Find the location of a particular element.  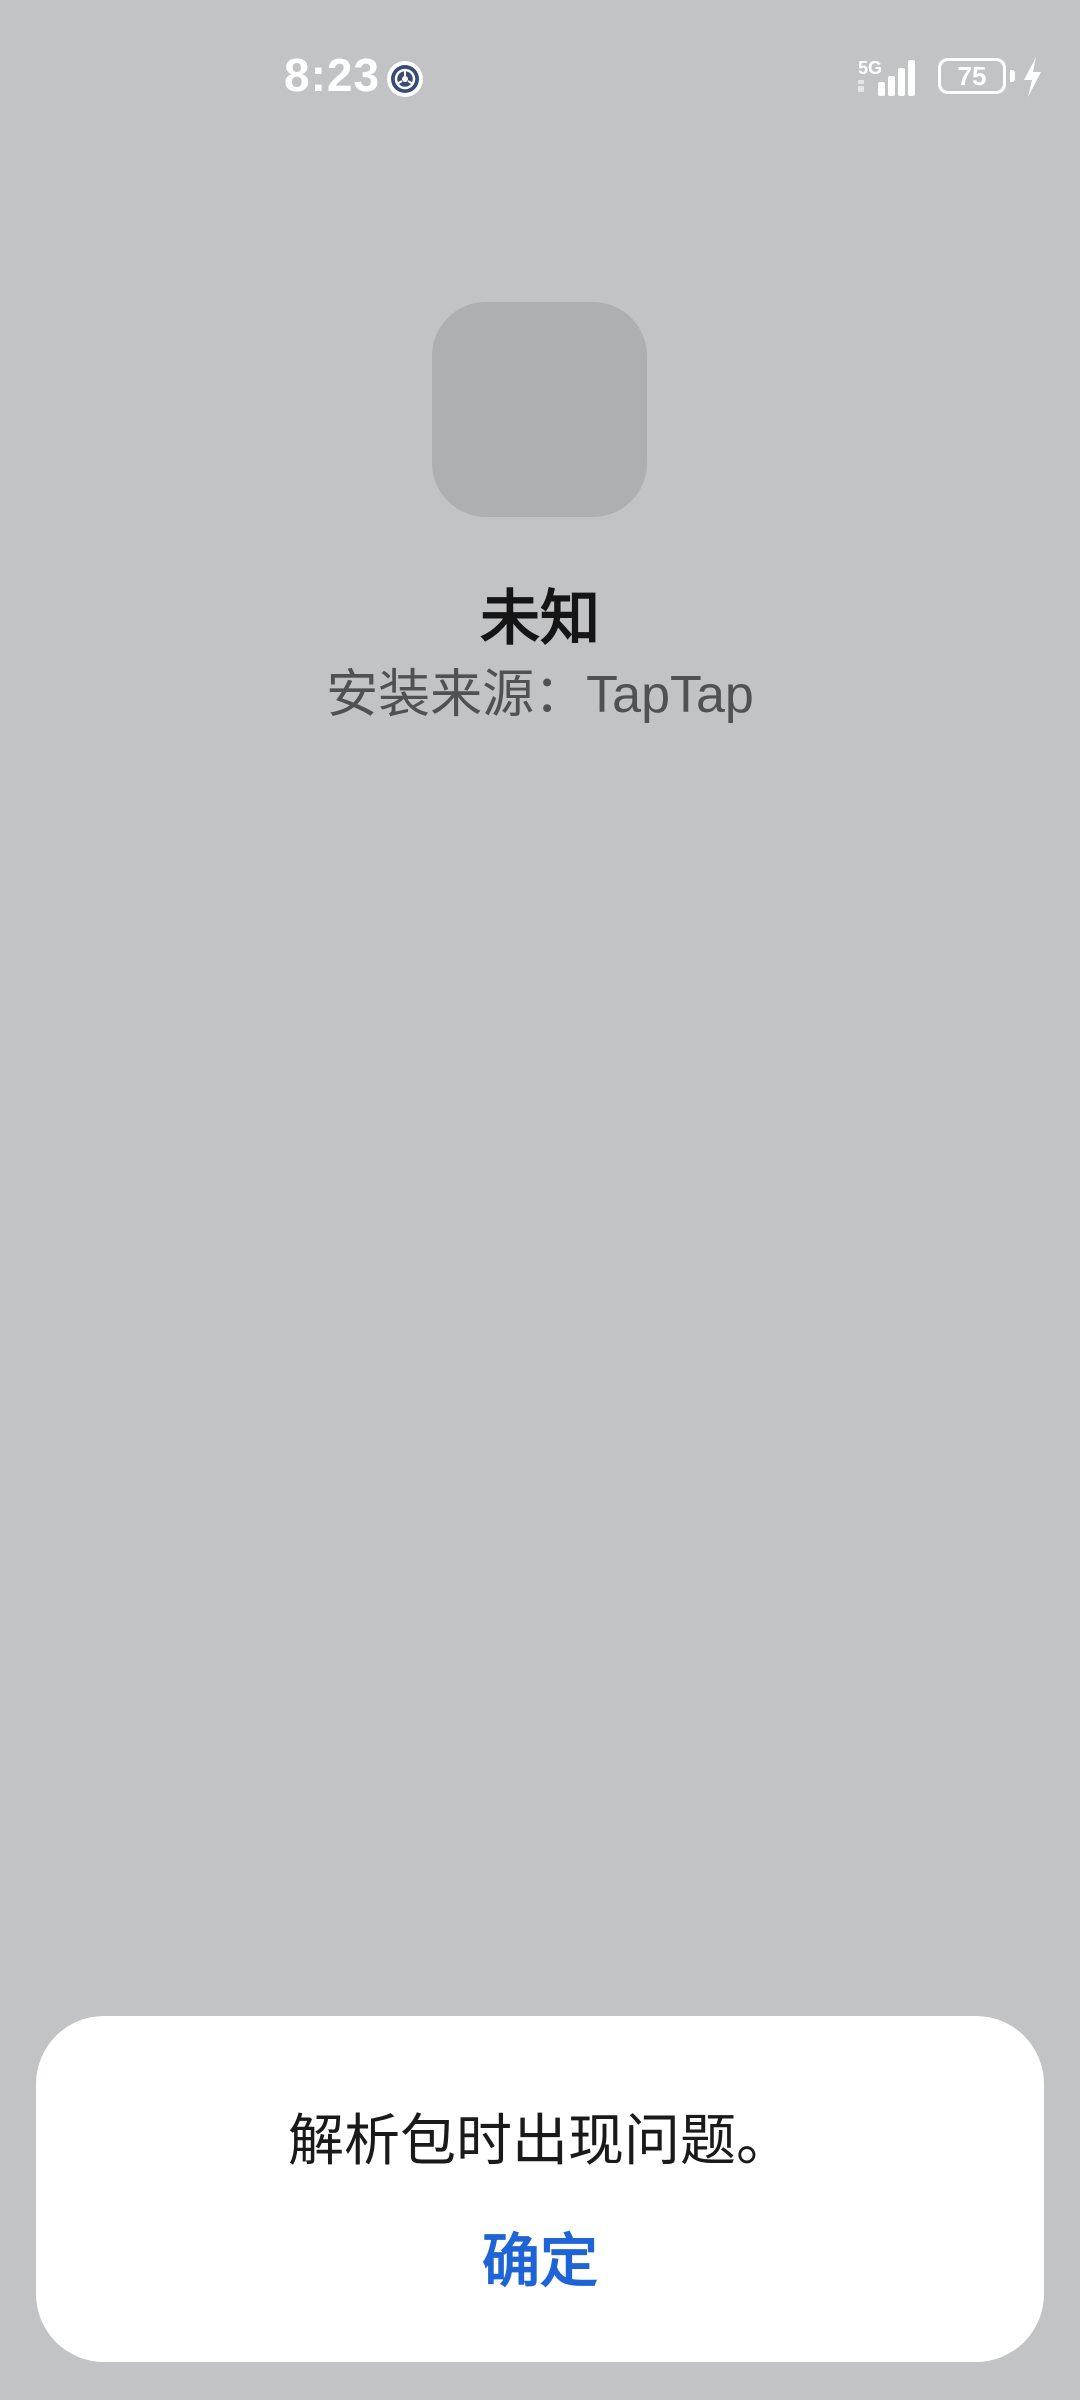

install-source: 安装来源：TapTap is located at coordinates (540, 689).